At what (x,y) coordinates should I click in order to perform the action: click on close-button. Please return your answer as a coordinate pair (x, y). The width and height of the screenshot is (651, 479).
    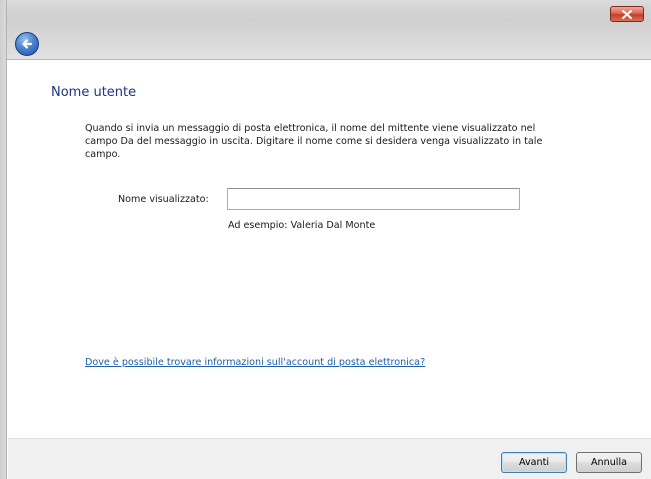
    Looking at the image, I should click on (627, 14).